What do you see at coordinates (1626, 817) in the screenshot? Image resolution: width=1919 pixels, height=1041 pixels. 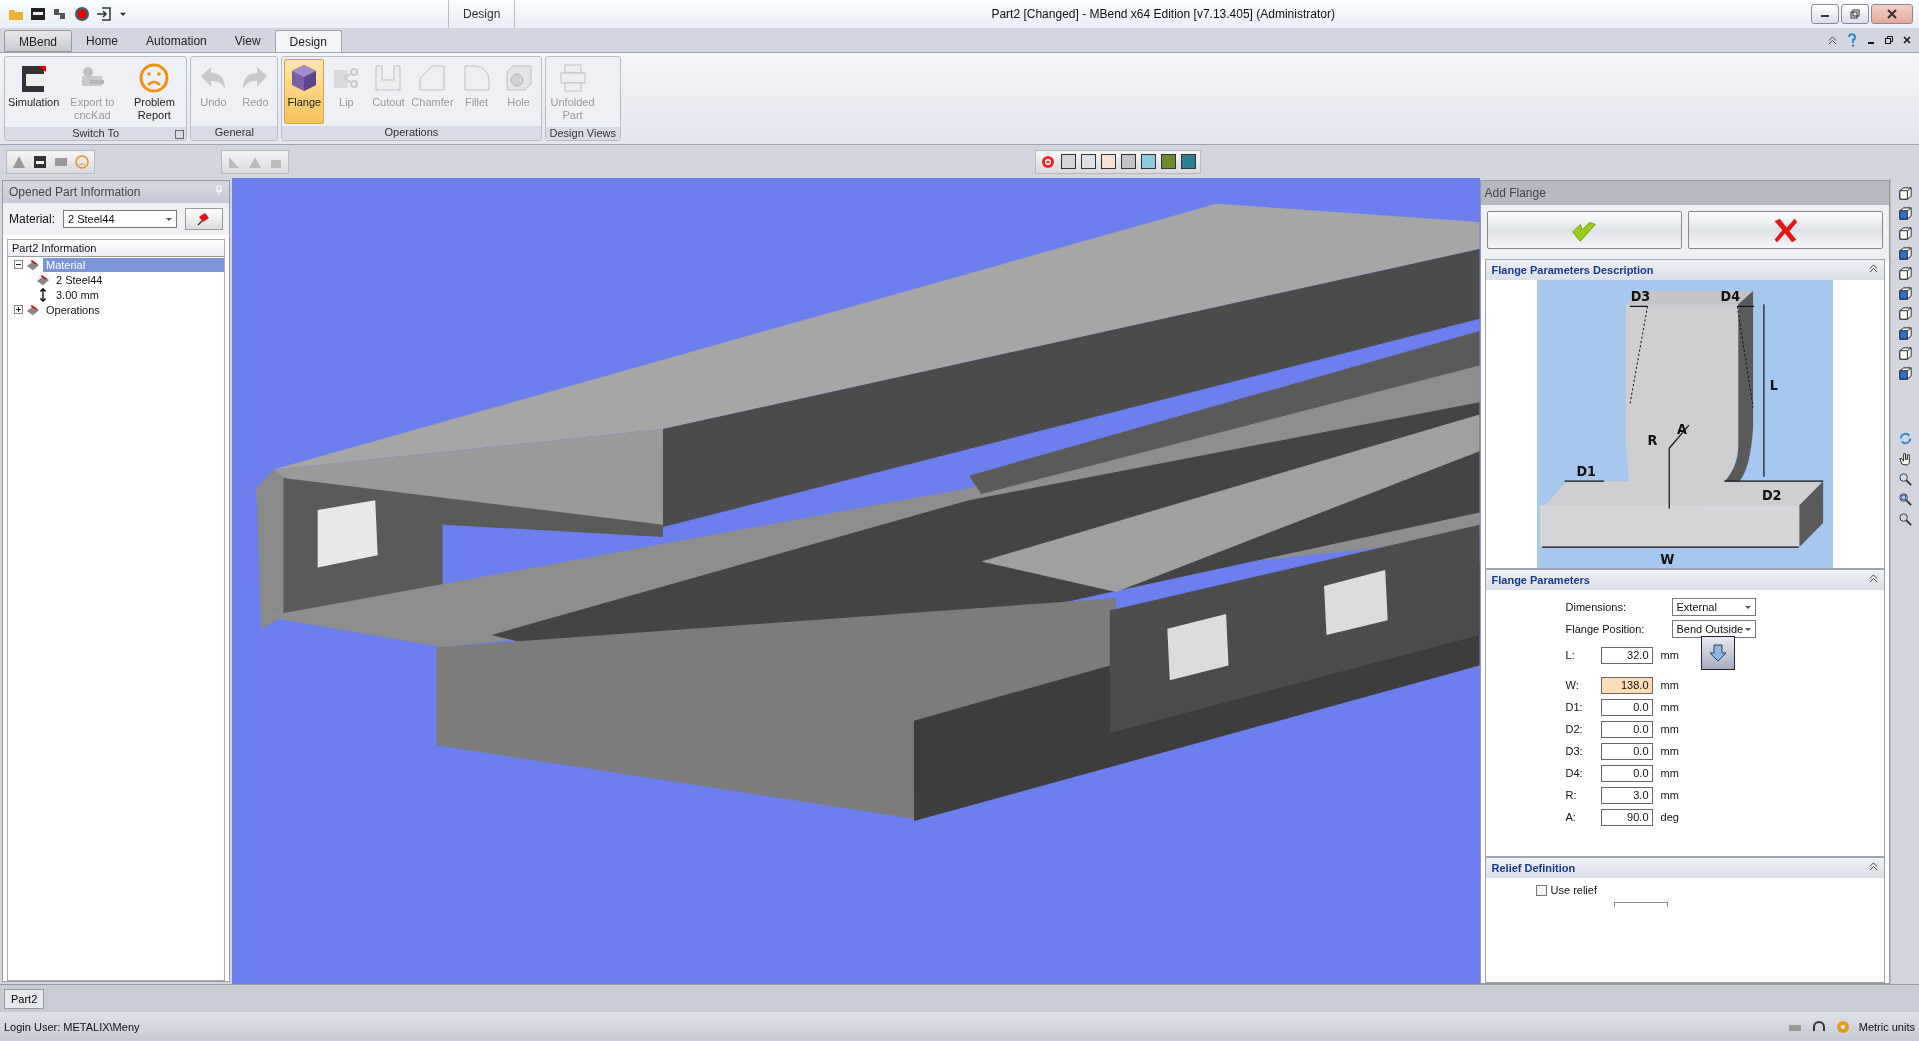 I see `number-field: 90.0` at bounding box center [1626, 817].